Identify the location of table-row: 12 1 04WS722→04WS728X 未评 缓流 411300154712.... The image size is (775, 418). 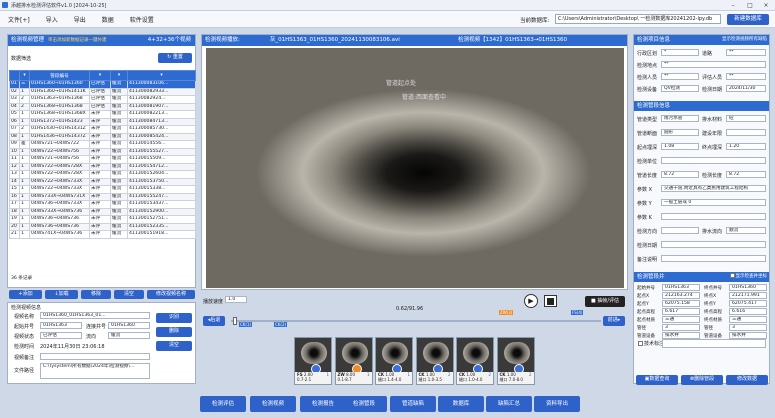
(102, 166).